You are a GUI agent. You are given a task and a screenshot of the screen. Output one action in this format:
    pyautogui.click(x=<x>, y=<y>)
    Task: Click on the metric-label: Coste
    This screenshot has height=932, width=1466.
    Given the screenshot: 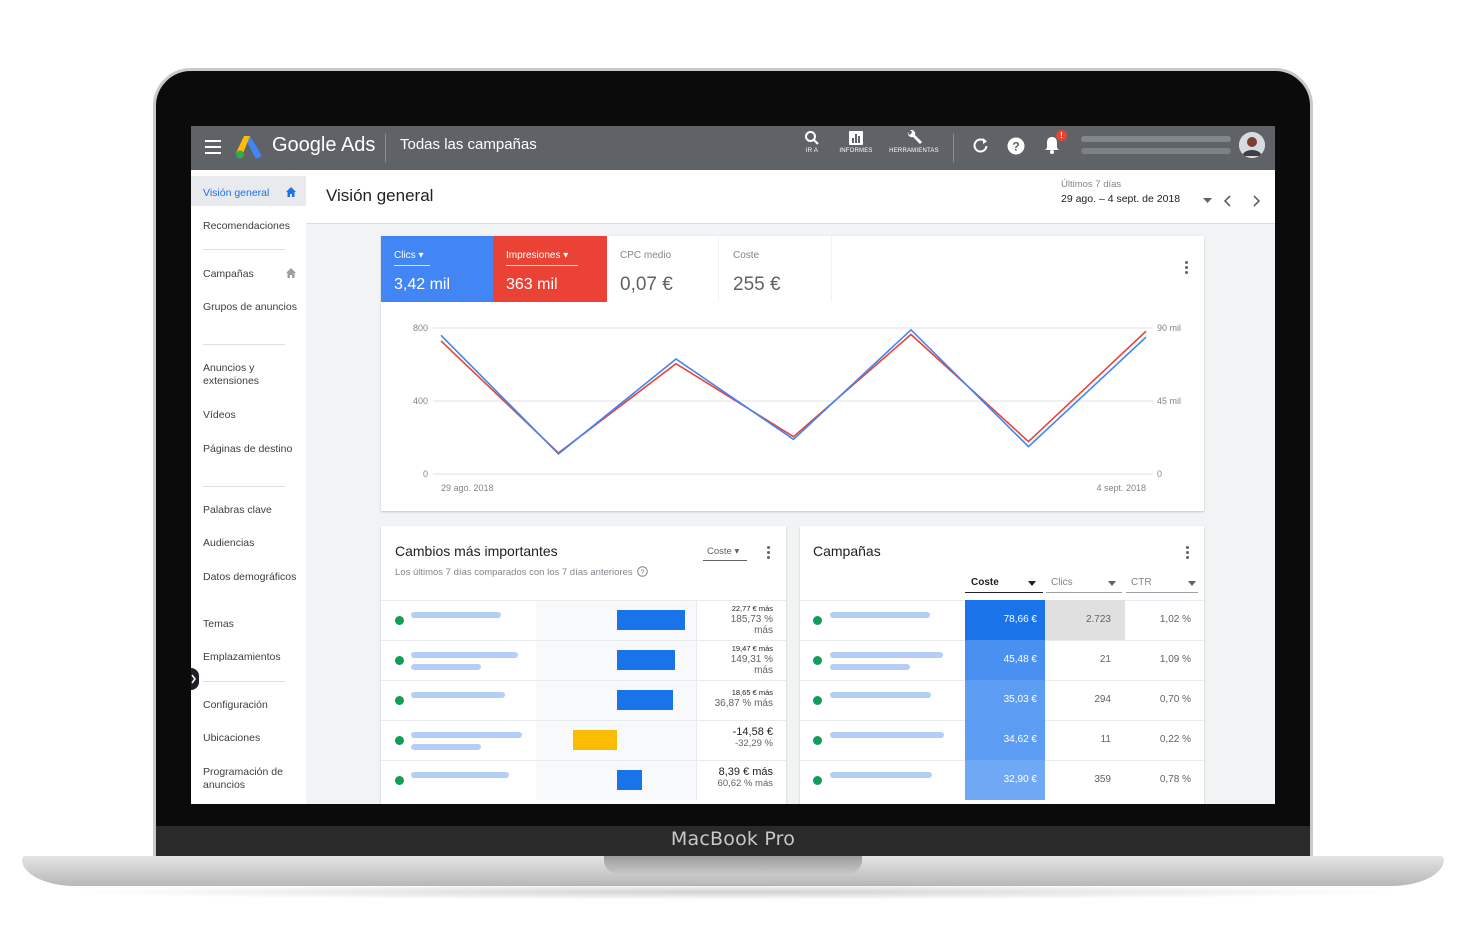 What is the action you would take?
    pyautogui.click(x=746, y=255)
    